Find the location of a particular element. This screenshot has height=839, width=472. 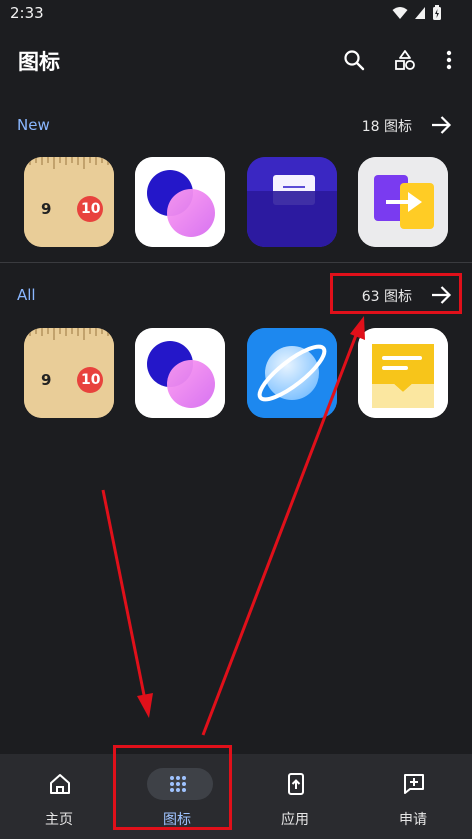

status-time: 2:33 is located at coordinates (27, 13).